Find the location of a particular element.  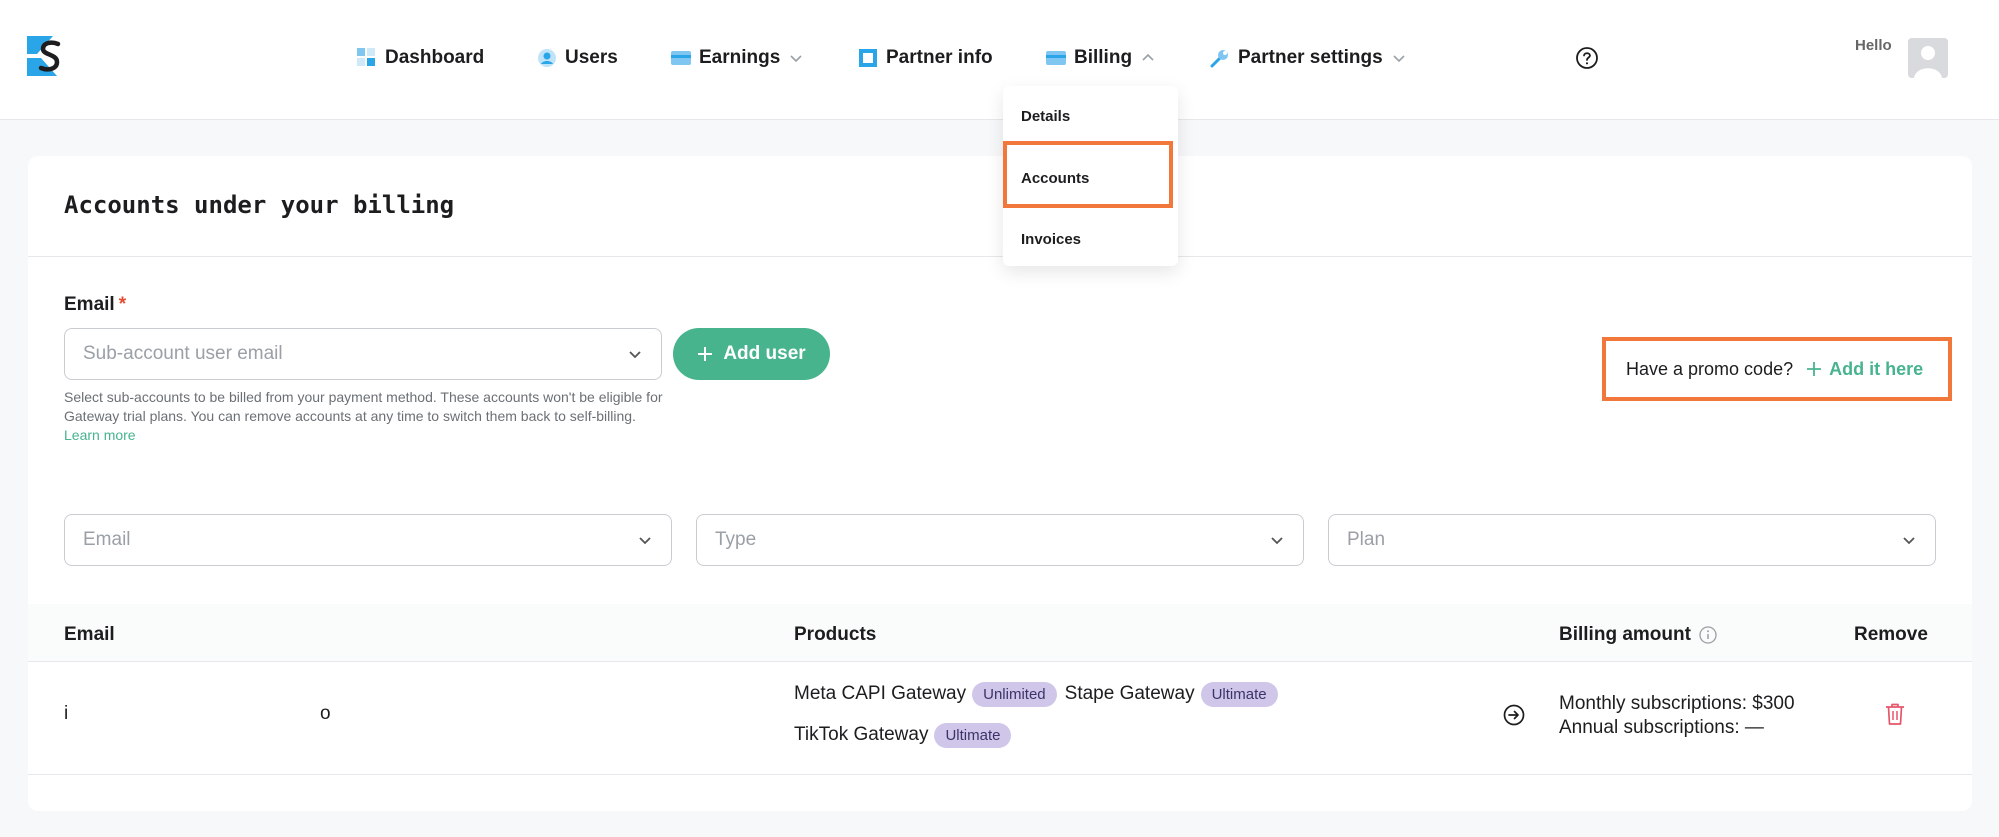

promo-text: Have a promo code? is located at coordinates (1710, 368).